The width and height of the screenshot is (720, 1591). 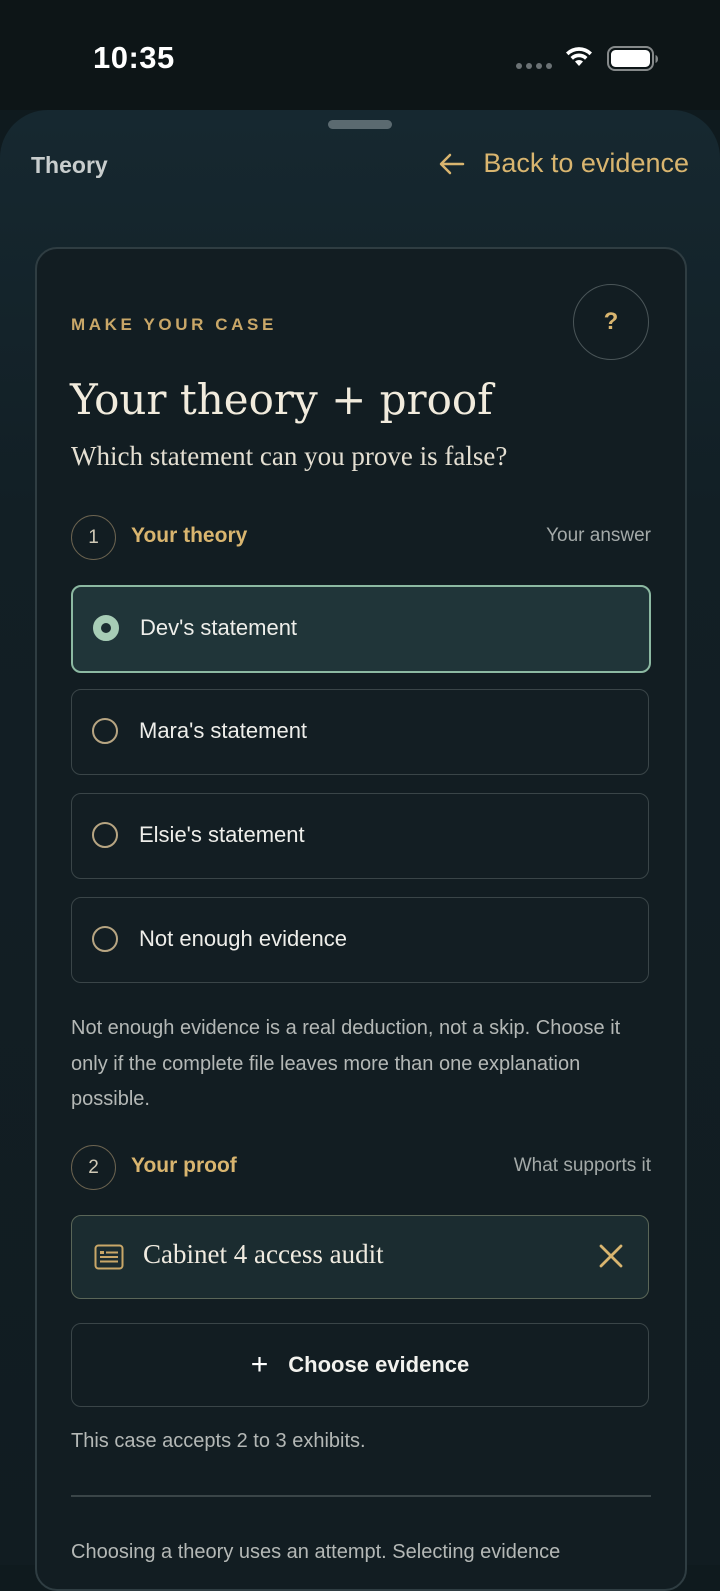 What do you see at coordinates (106, 628) in the screenshot?
I see `radio-selected-icon` at bounding box center [106, 628].